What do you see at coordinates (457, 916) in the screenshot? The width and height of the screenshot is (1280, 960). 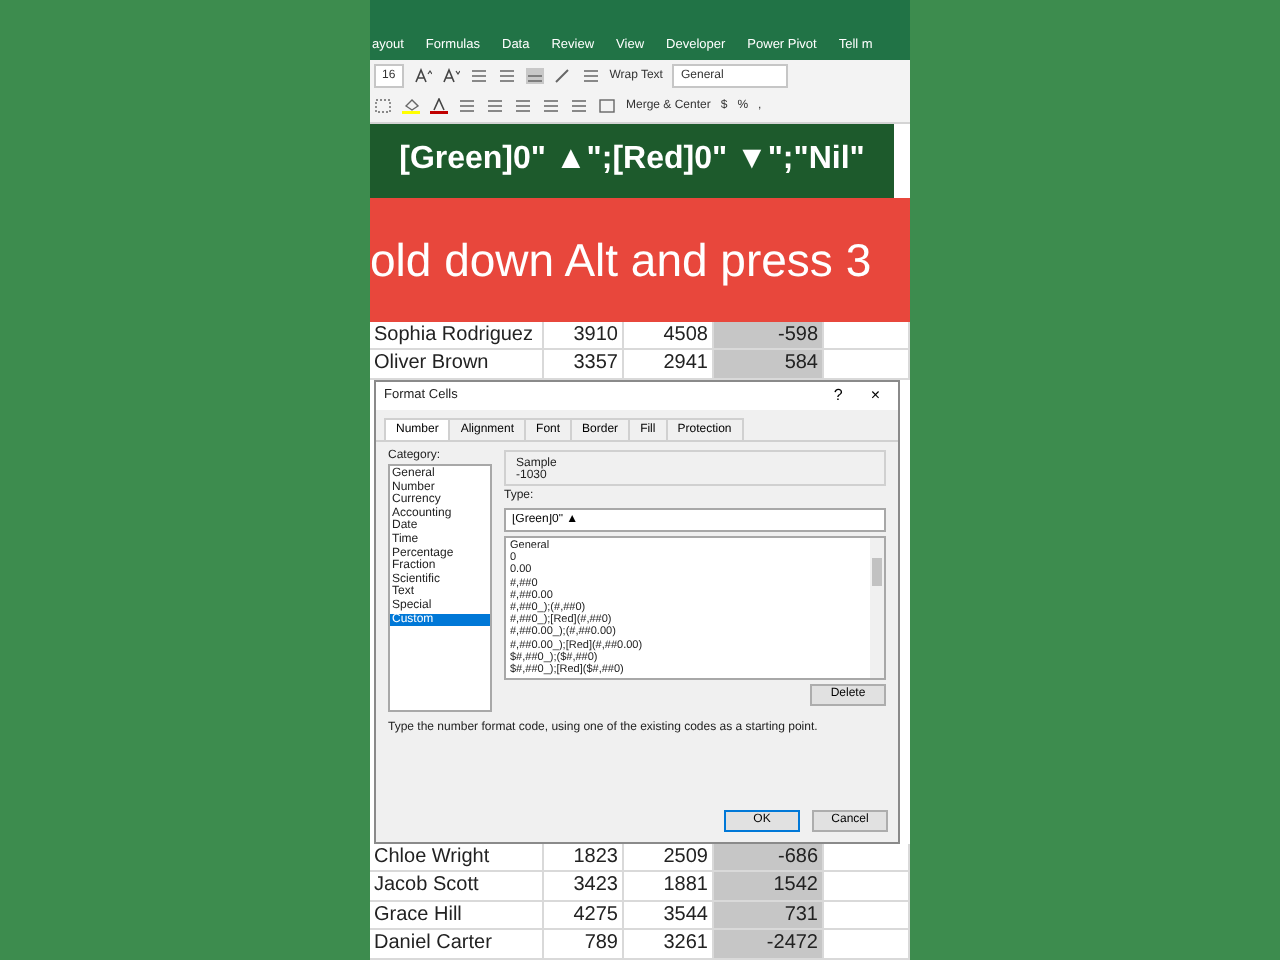 I see `name-cell: Grace Hill` at bounding box center [457, 916].